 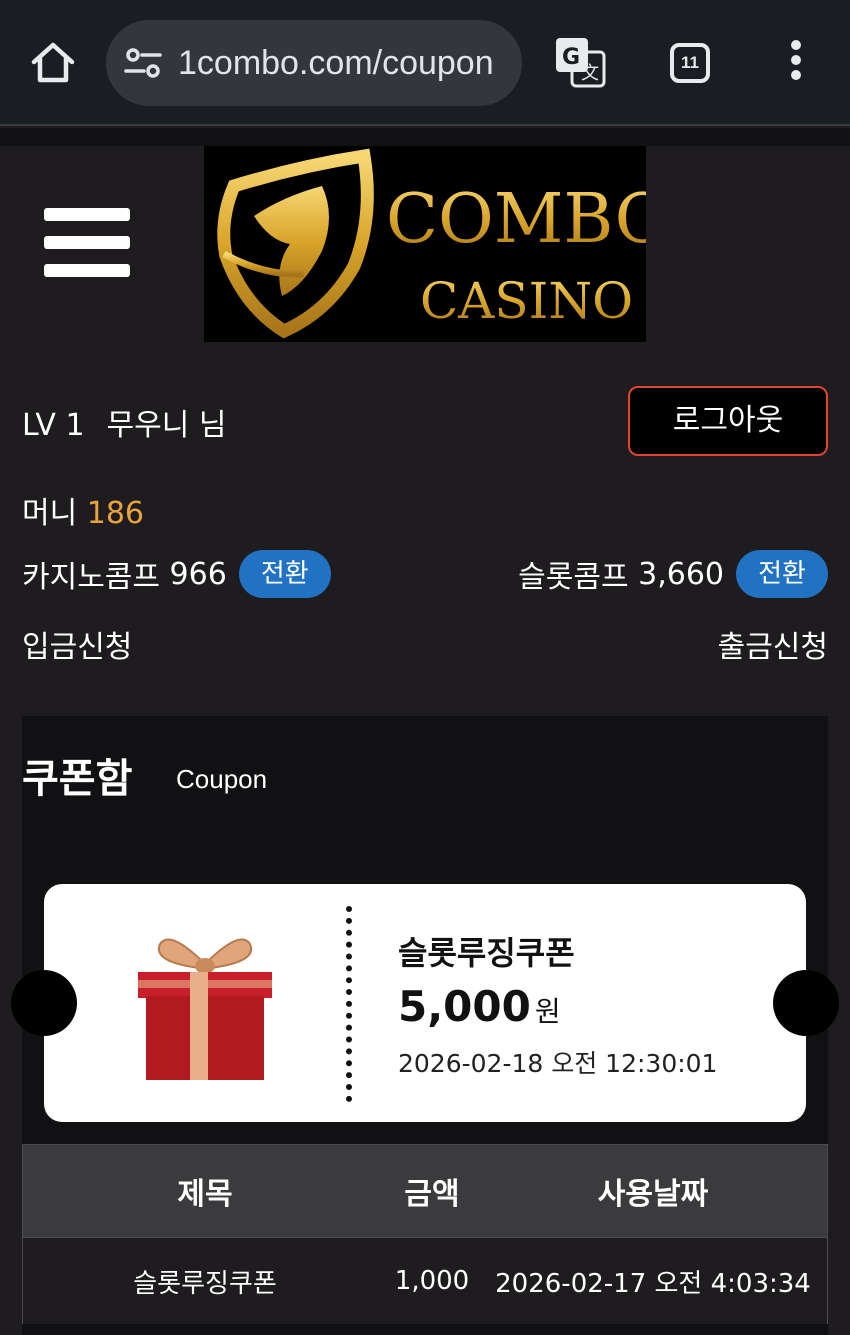 I want to click on casino-comp-convert-button: 전환, so click(x=284, y=574).